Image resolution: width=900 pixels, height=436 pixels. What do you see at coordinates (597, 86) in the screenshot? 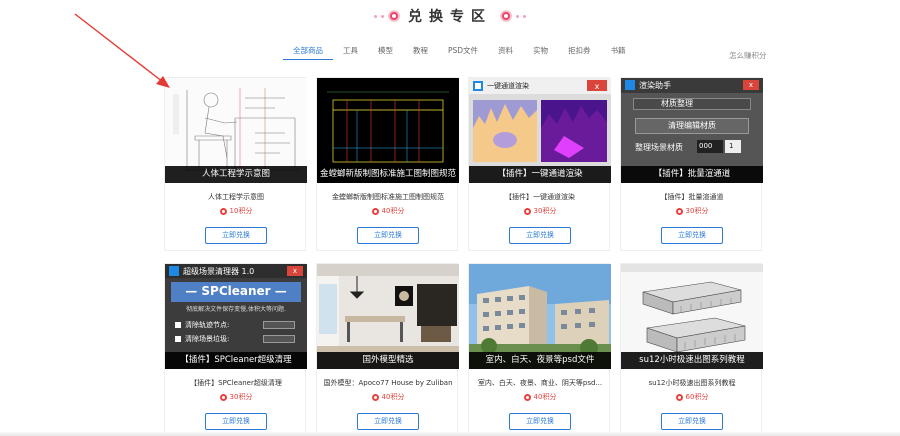
I see `svg-text: x` at bounding box center [597, 86].